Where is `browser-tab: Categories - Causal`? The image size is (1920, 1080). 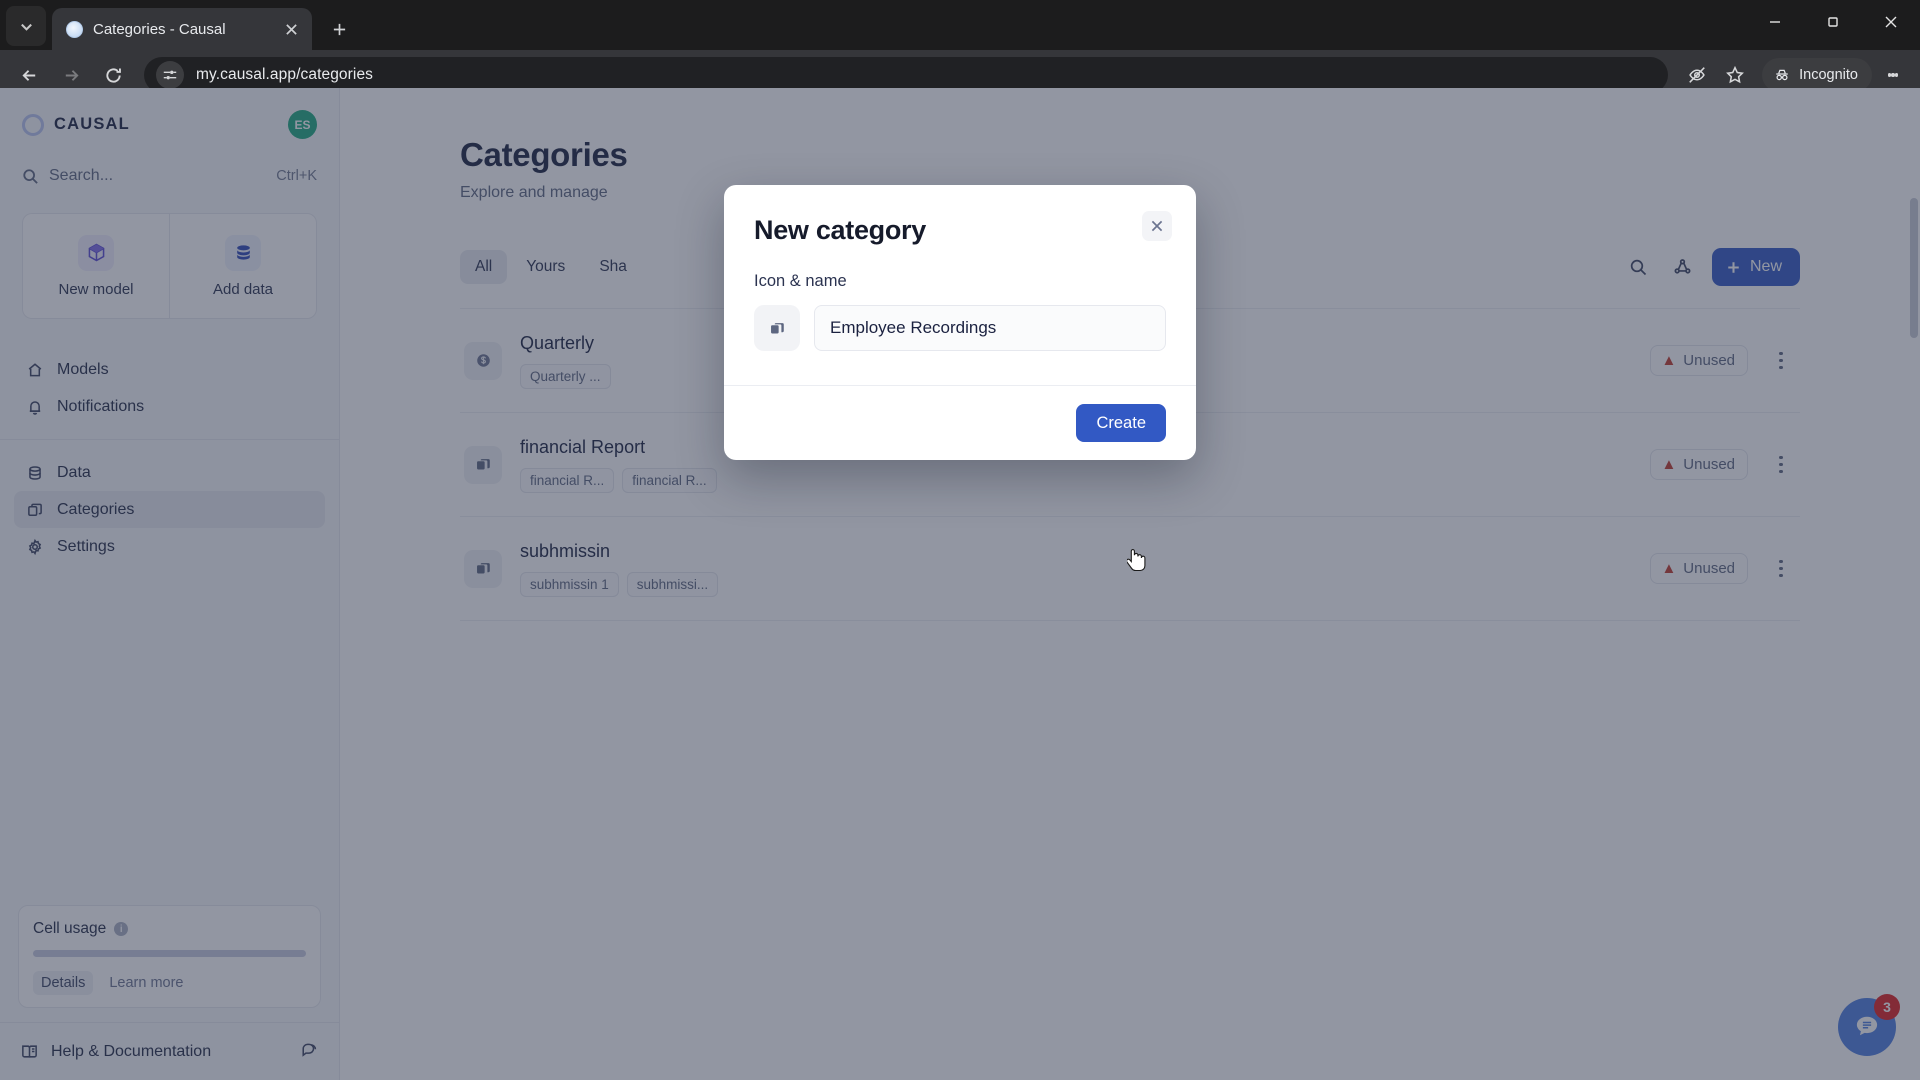 browser-tab: Categories - Causal is located at coordinates (182, 29).